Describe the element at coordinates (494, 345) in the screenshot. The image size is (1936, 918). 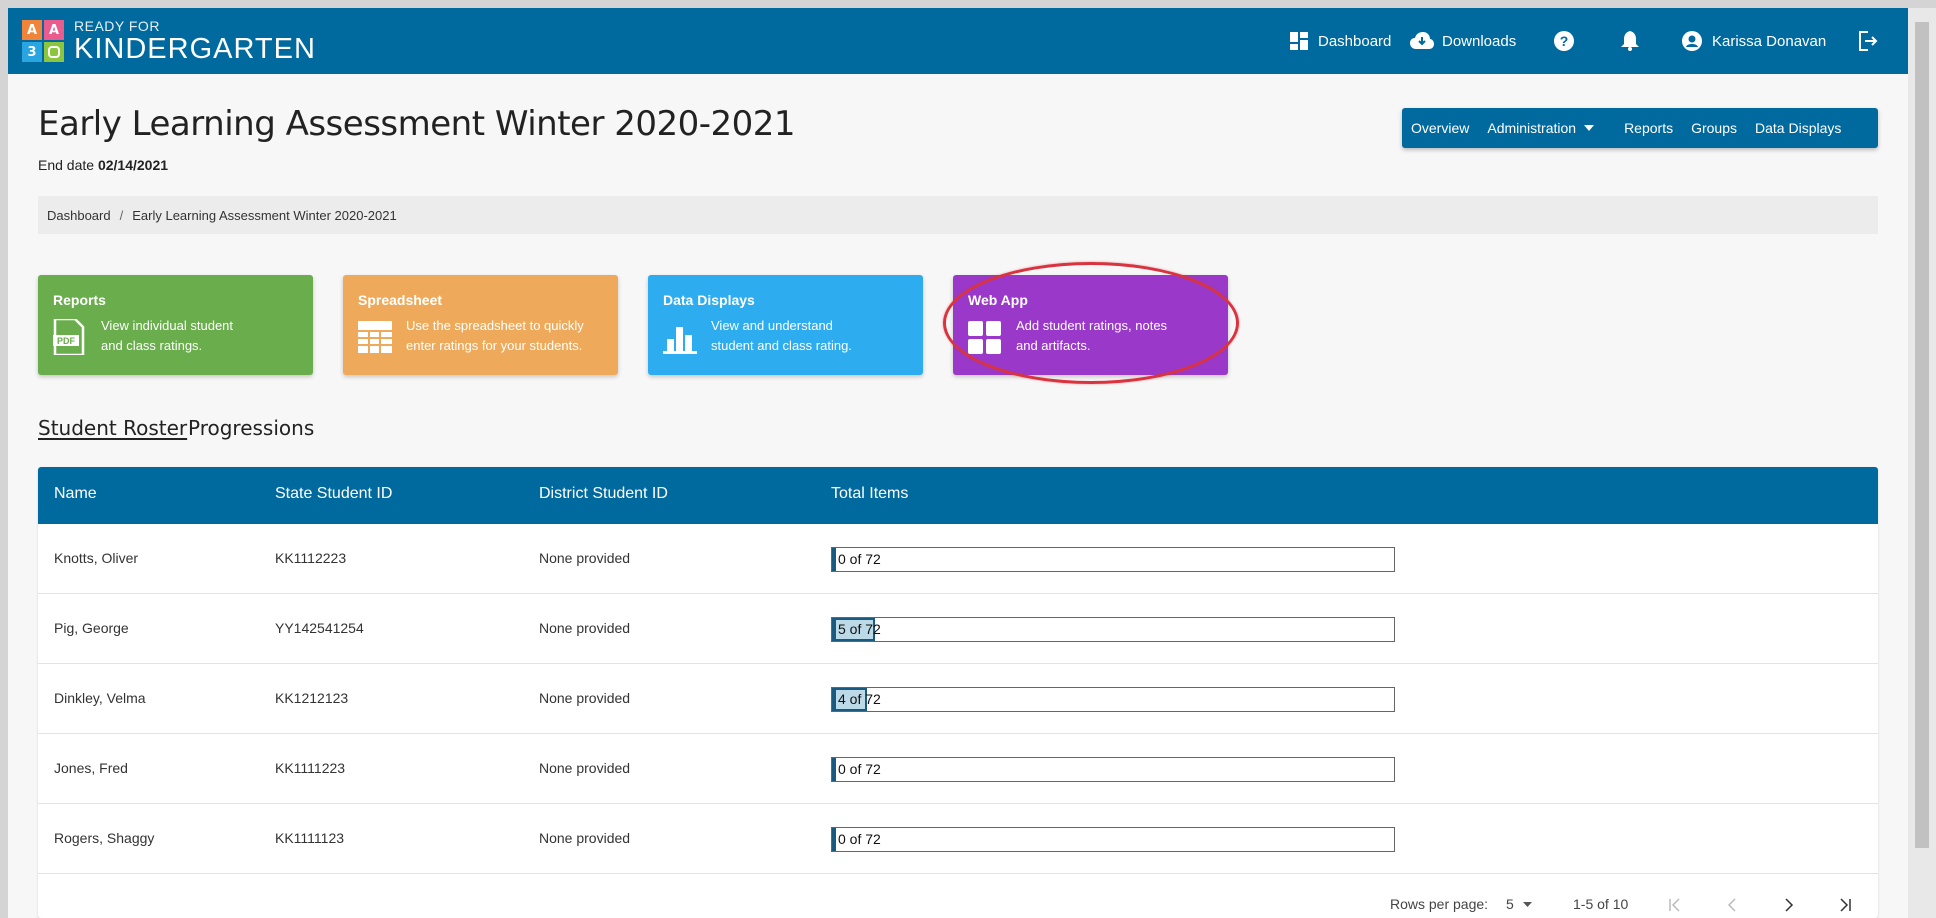
I see `card-desc-line: enter ratings for your students.` at that location.